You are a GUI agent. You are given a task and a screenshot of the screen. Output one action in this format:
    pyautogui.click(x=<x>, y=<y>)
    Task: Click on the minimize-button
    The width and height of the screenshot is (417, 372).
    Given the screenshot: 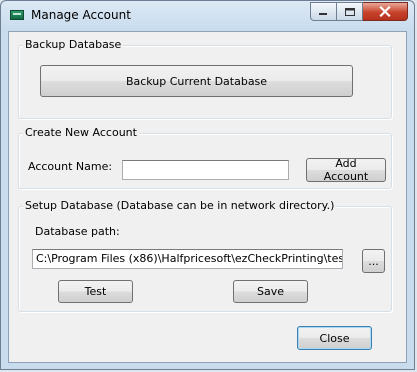 What is the action you would take?
    pyautogui.click(x=323, y=11)
    